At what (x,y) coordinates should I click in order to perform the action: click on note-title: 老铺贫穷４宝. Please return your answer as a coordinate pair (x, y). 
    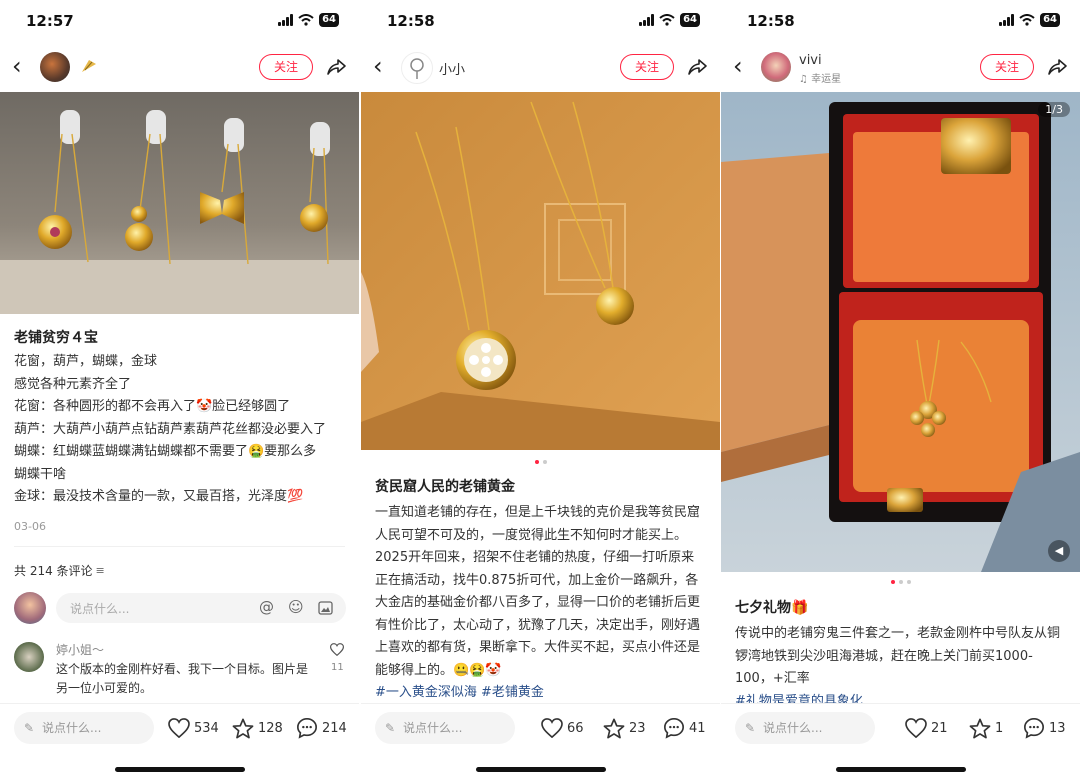
    Looking at the image, I should click on (56, 338).